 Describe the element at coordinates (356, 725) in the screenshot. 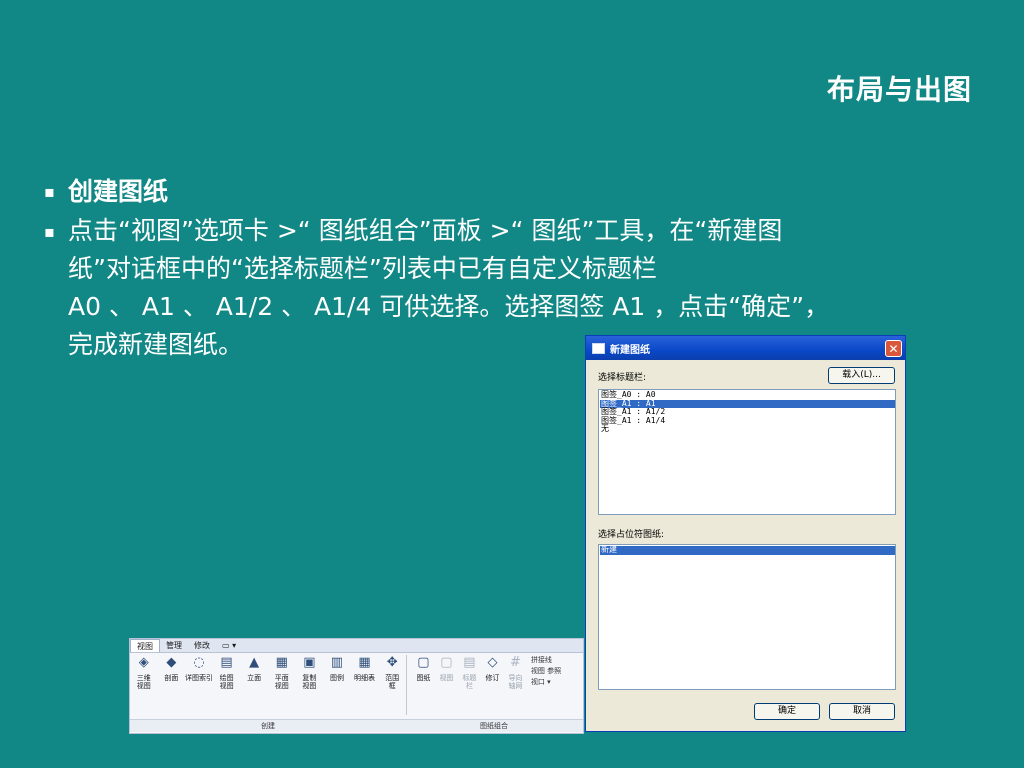

I see `panel-labels: 创建 图纸组合` at that location.